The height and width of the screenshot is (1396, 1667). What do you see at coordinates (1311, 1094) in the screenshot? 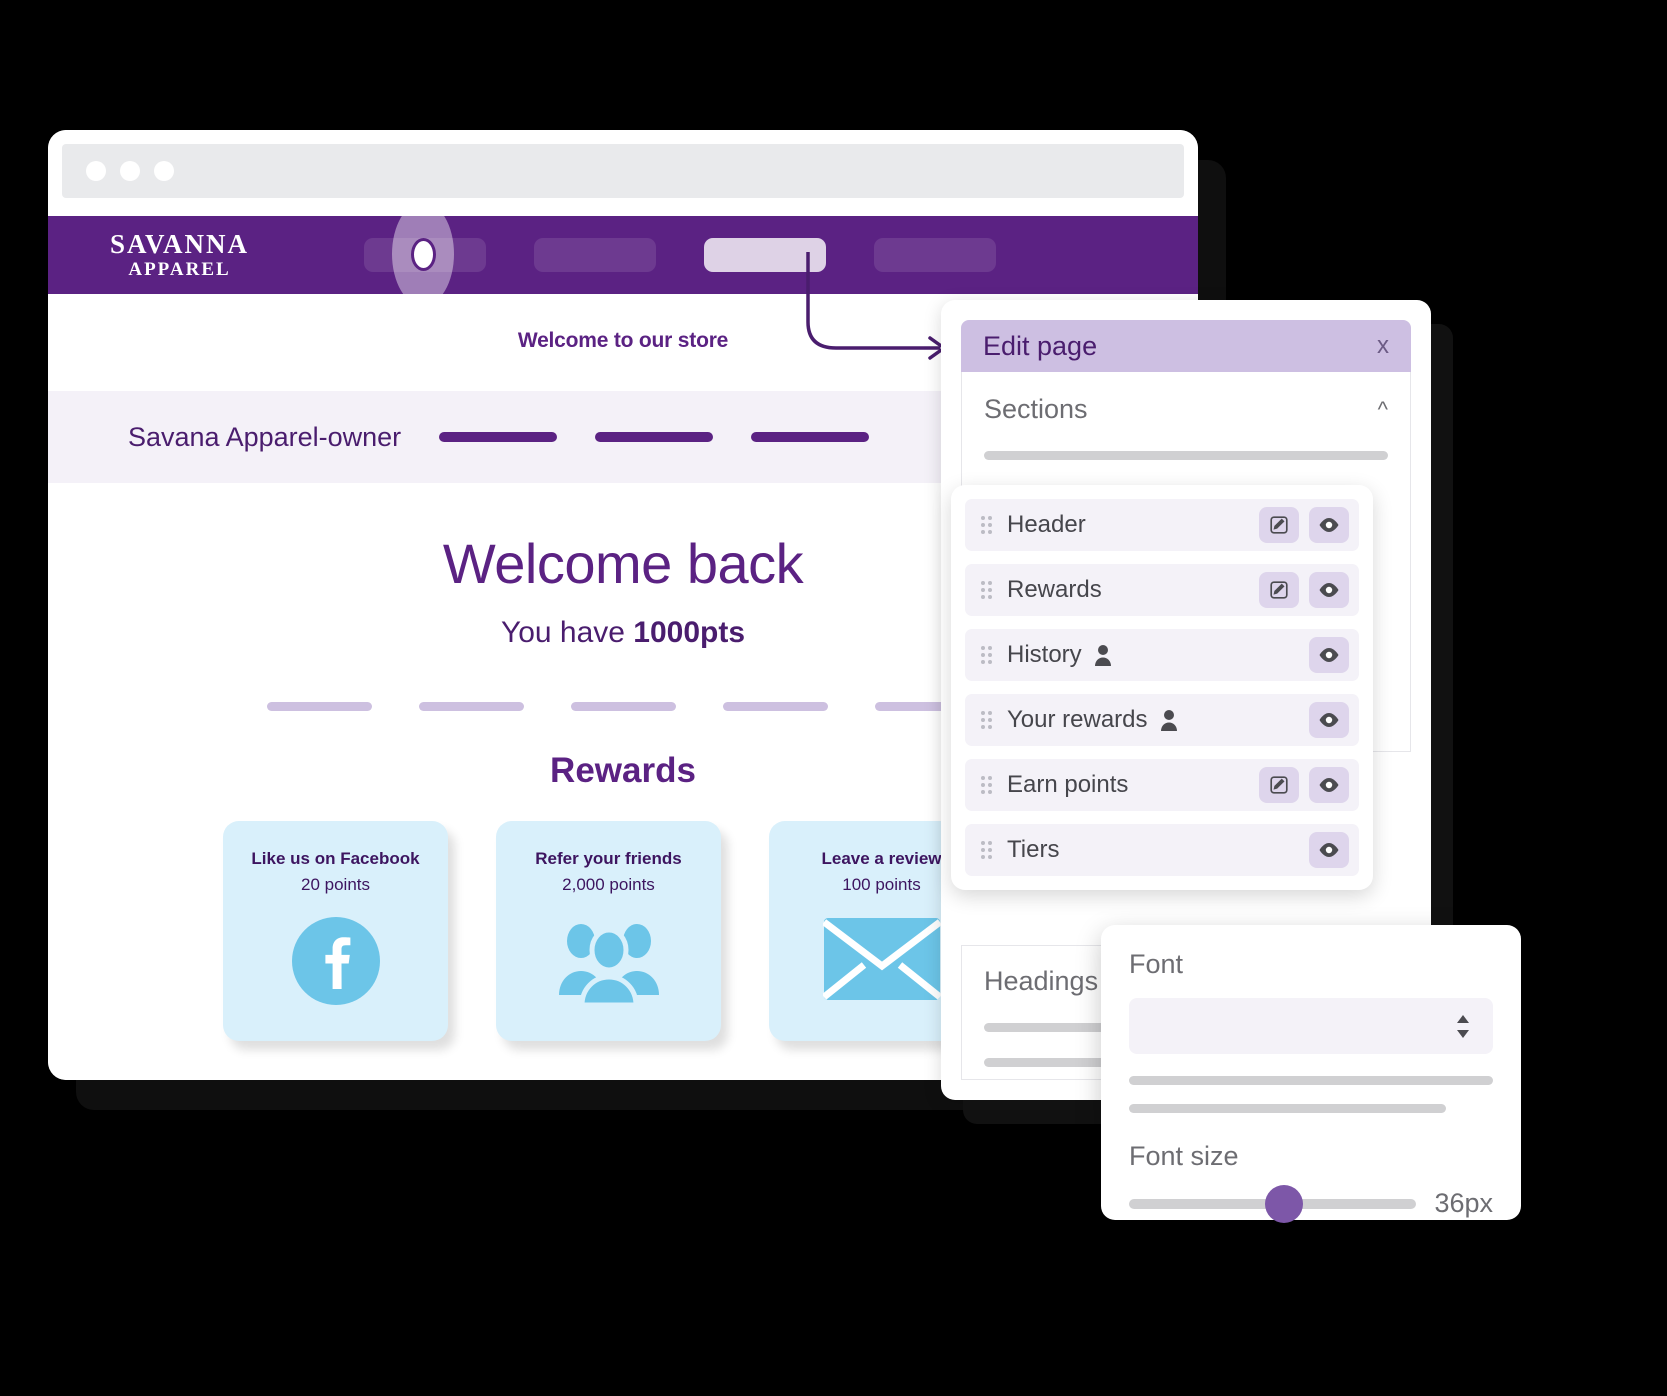
I see `font-placeholder-lines` at bounding box center [1311, 1094].